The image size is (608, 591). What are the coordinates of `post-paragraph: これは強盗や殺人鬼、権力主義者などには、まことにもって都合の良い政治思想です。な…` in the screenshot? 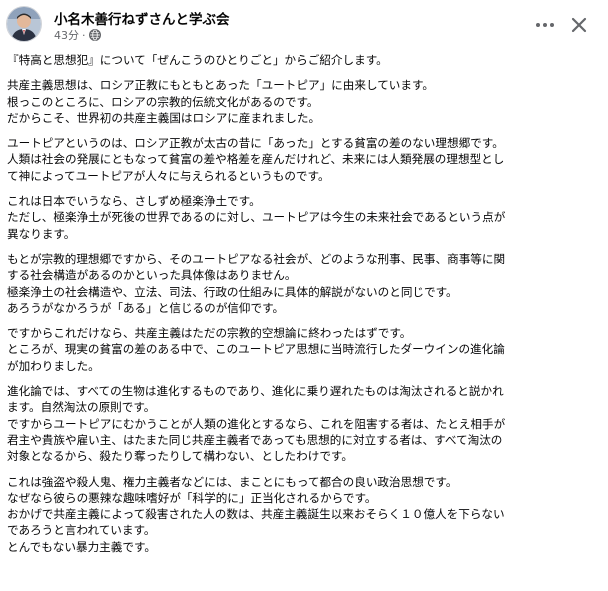 It's located at (305, 514).